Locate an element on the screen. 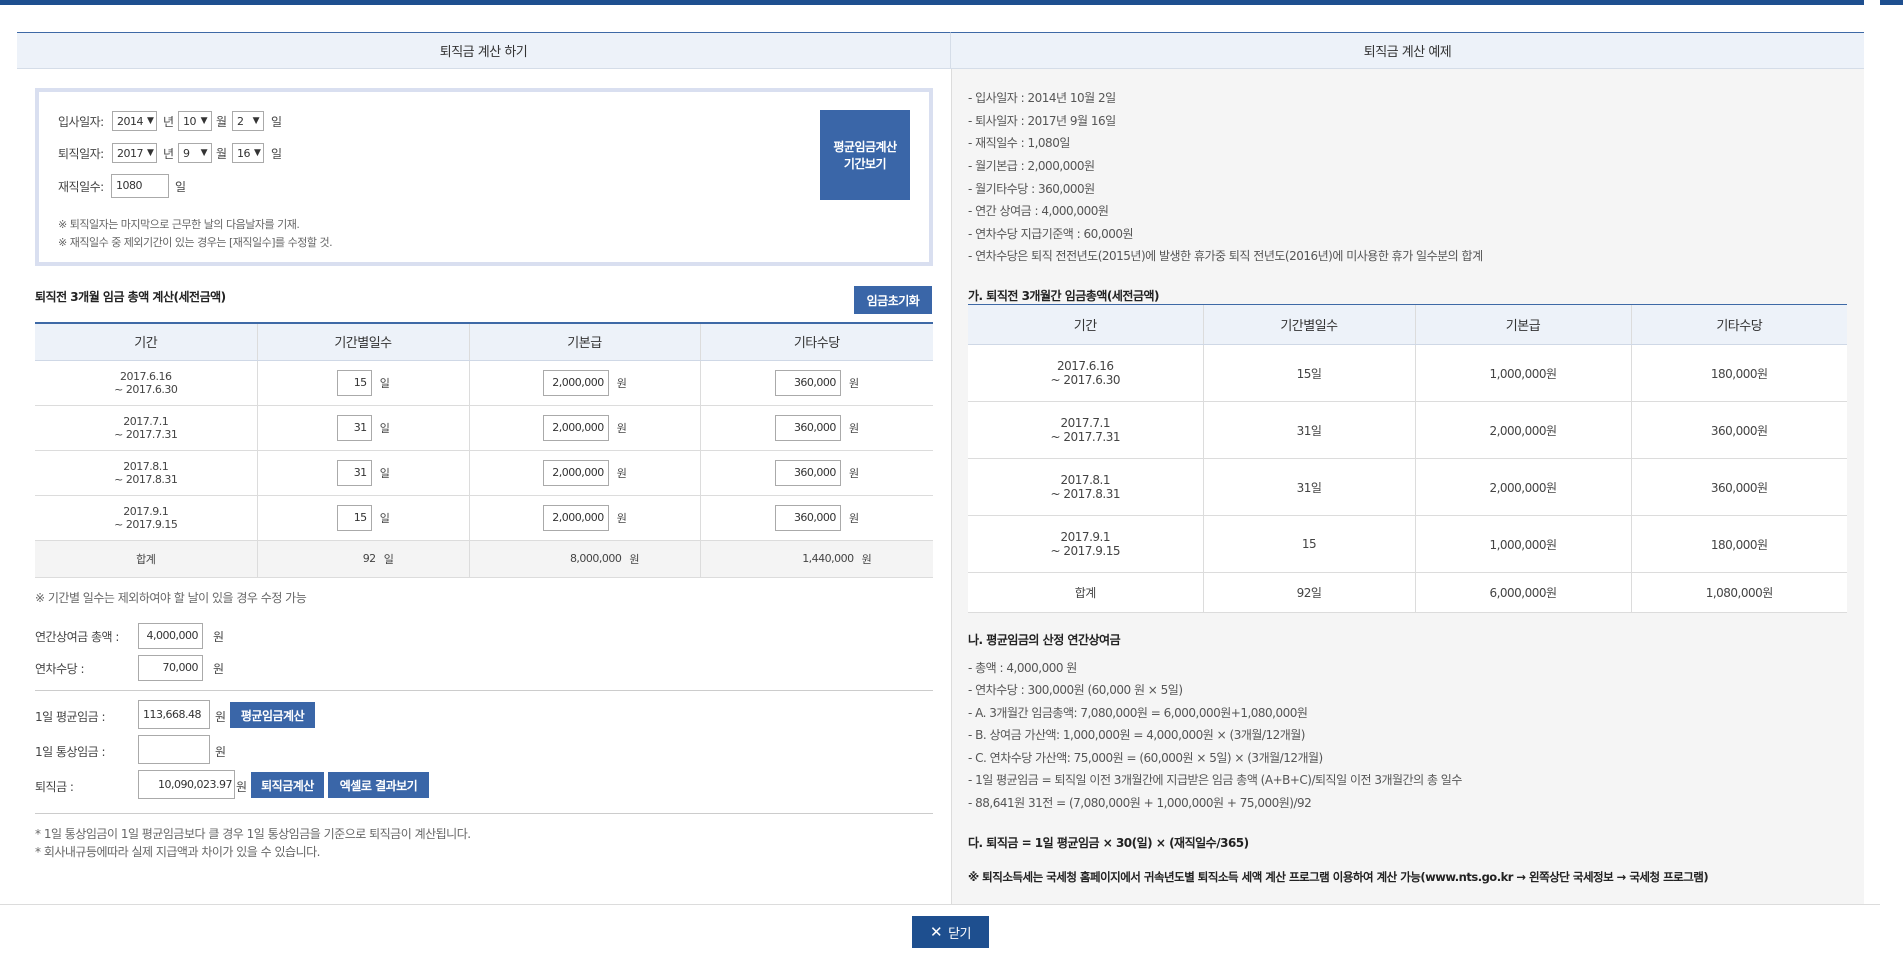 This screenshot has height=966, width=1903. annual-leave-pay-input: 70,000 is located at coordinates (170, 668).